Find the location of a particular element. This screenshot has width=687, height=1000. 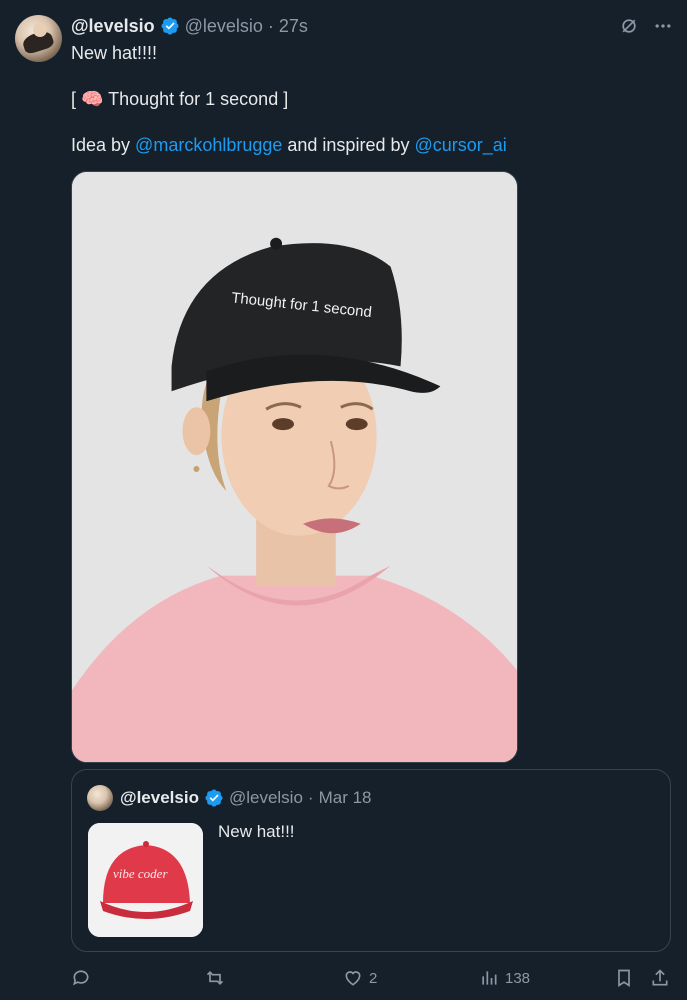

tweet-actions-bar: 2 138 is located at coordinates (371, 979).